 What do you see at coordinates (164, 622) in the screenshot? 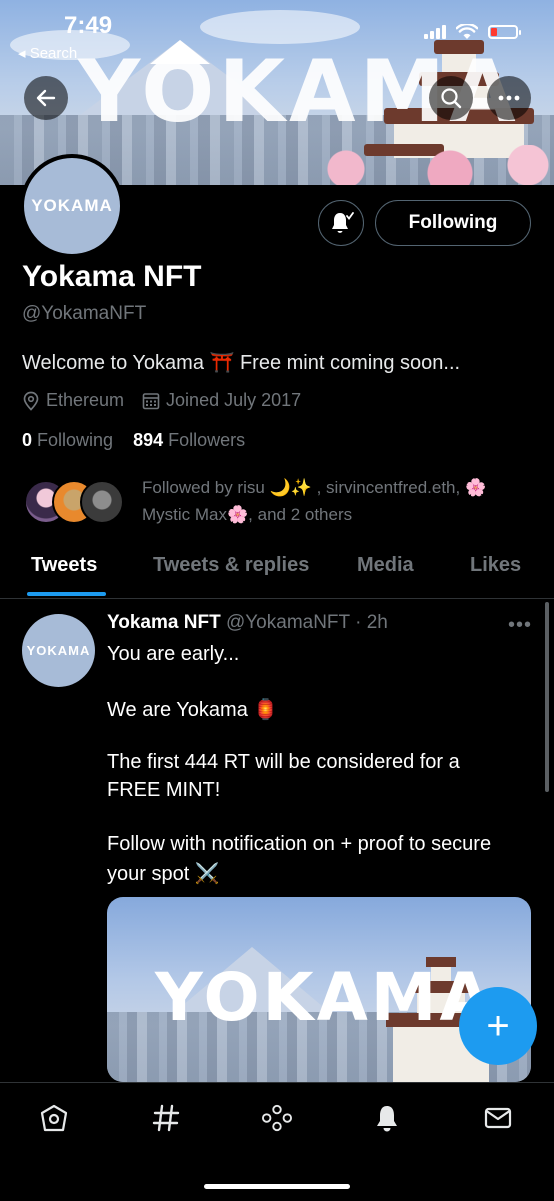
I see `tweet-author-name: Yokama NFT` at bounding box center [164, 622].